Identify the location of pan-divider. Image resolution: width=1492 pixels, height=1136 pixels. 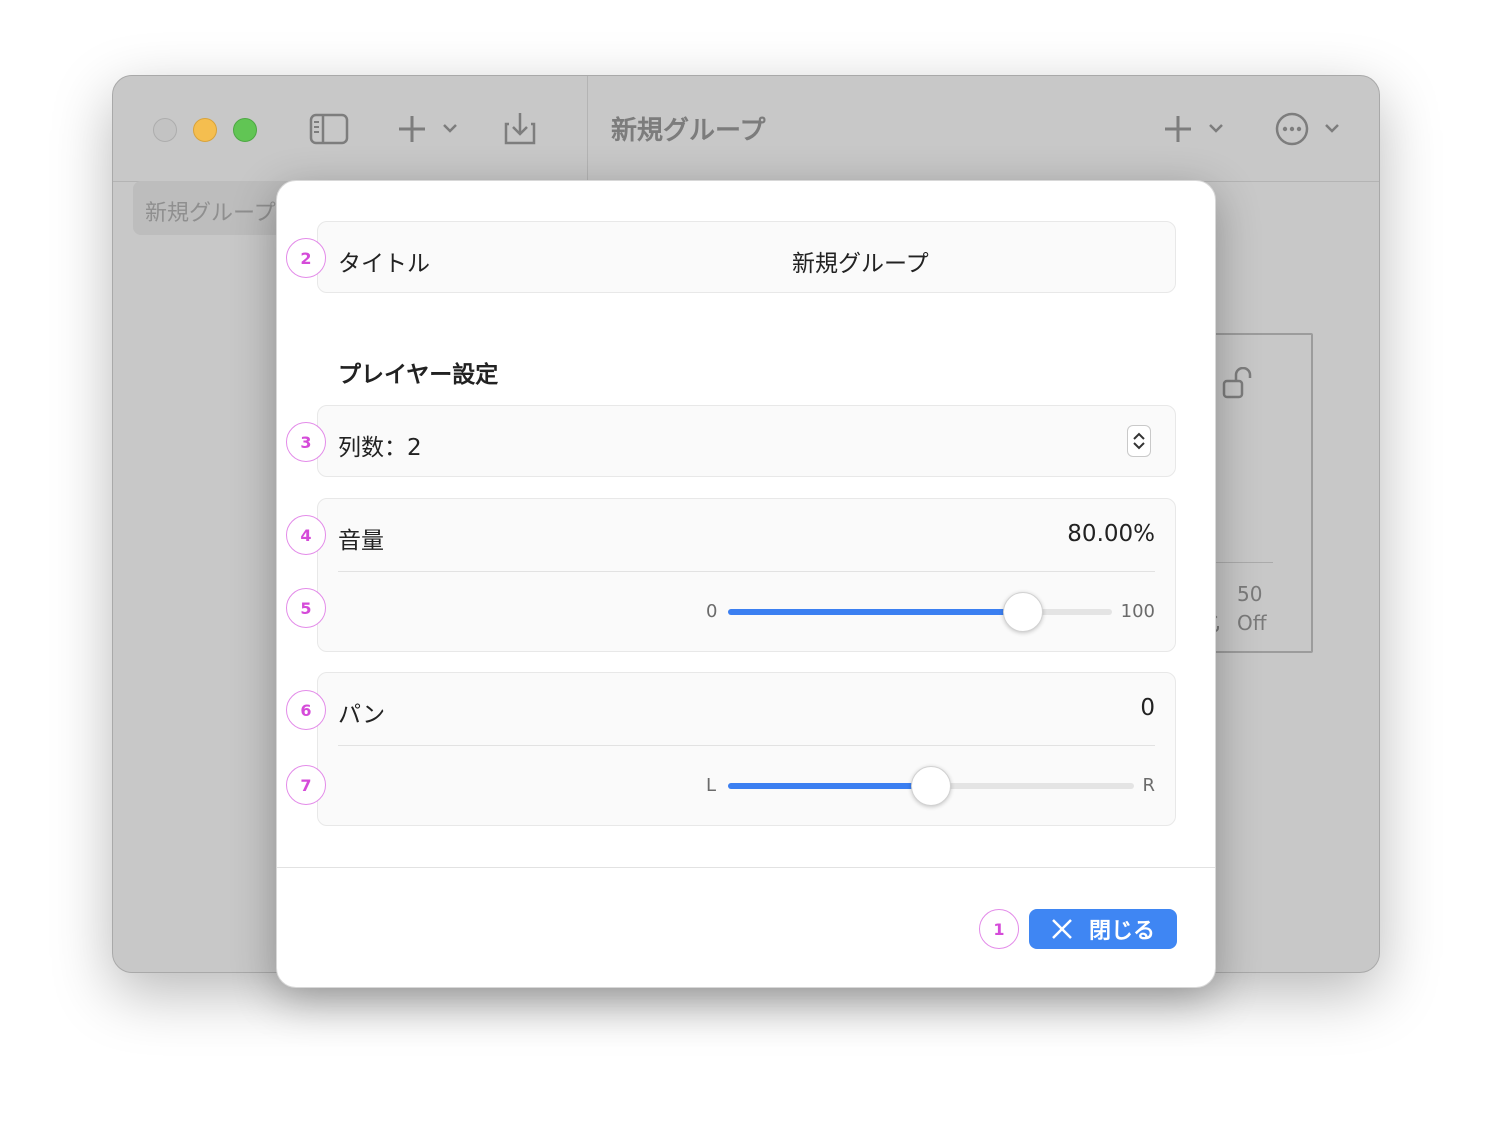
(746, 745).